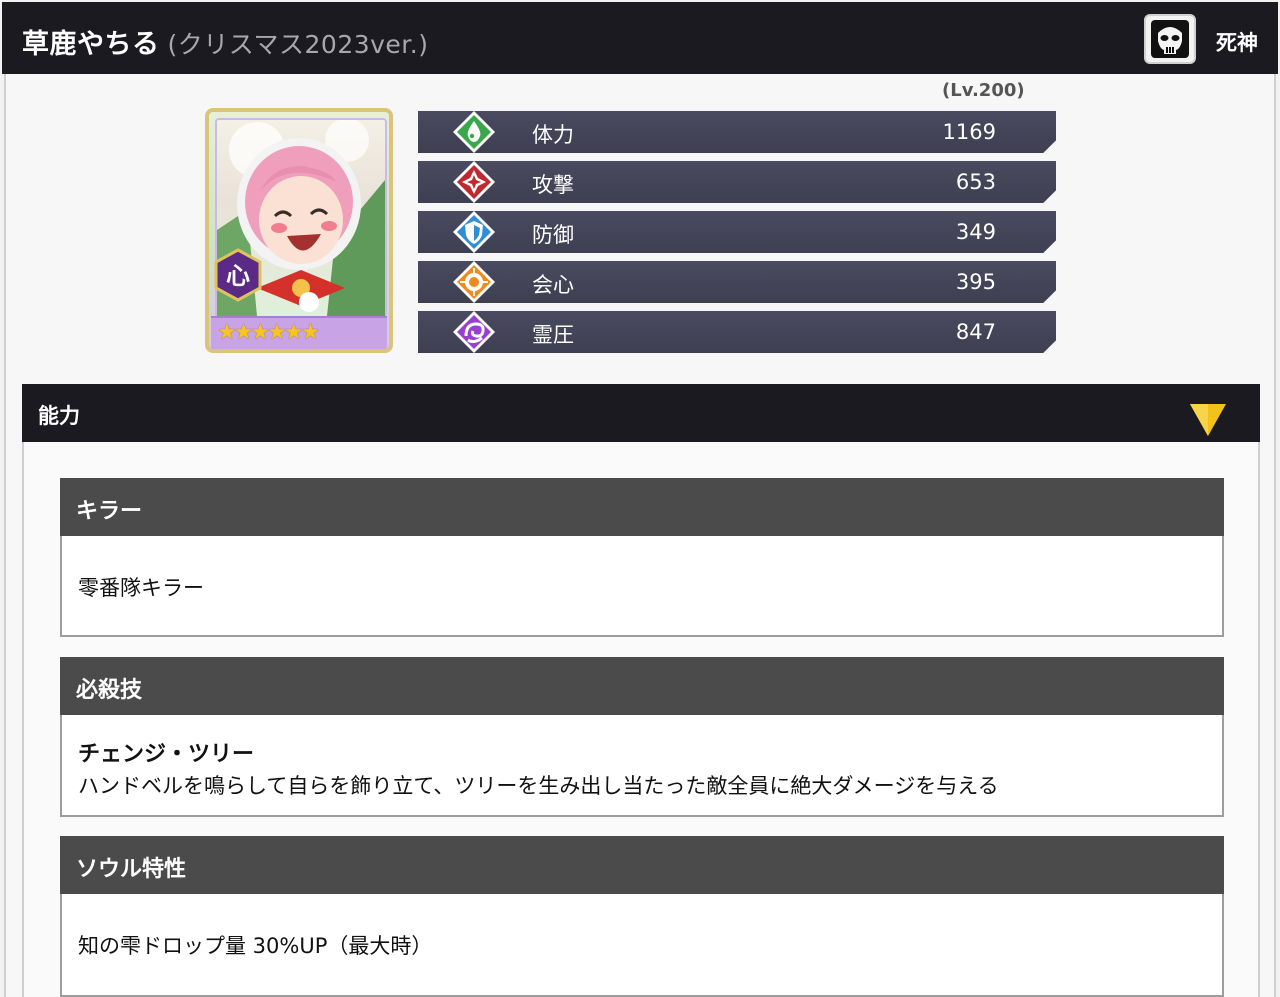 The width and height of the screenshot is (1280, 997). What do you see at coordinates (553, 185) in the screenshot?
I see `stat-label: 攻撃` at bounding box center [553, 185].